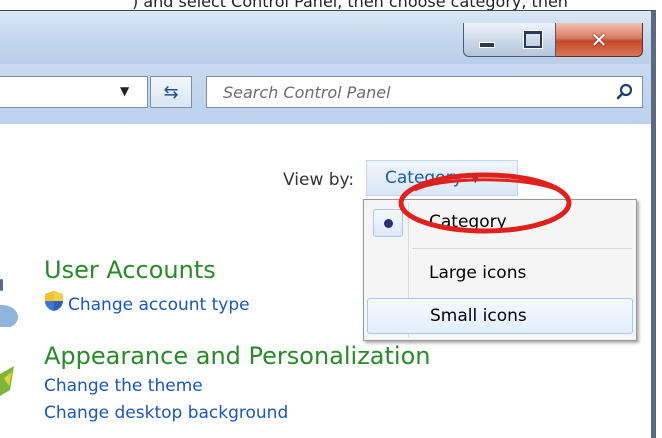 This screenshot has height=438, width=662. I want to click on link-change-desktop-background: Change desktop background, so click(166, 413).